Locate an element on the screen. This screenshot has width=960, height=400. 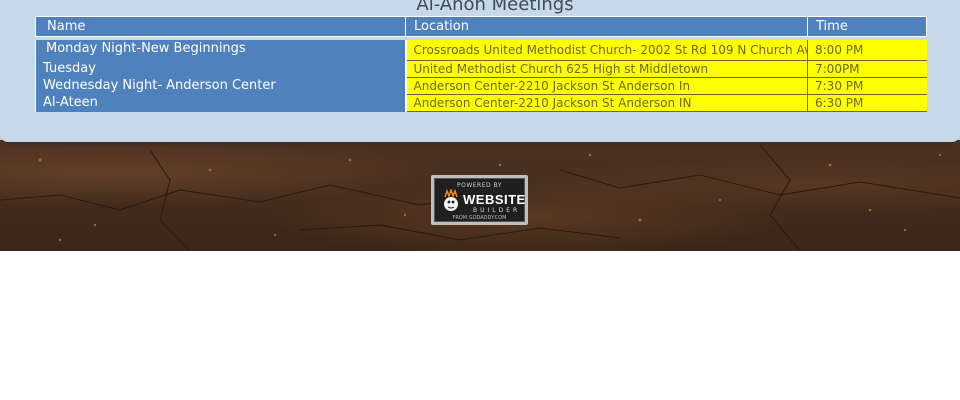
header-location: Location is located at coordinates (606, 26).